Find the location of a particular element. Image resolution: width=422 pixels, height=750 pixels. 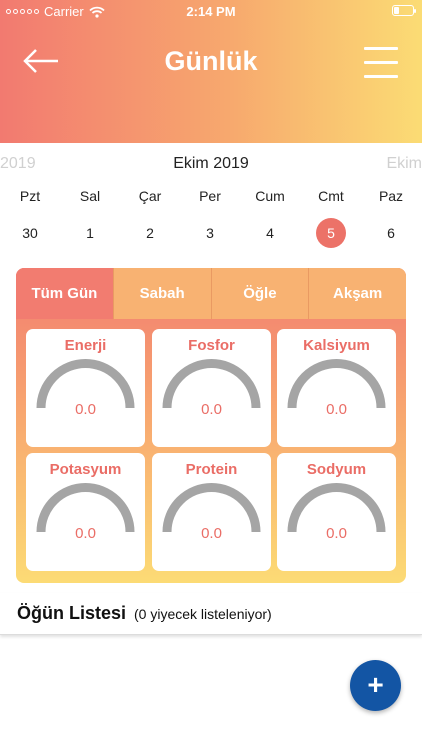

day-car: Çar 2 is located at coordinates (150, 217).